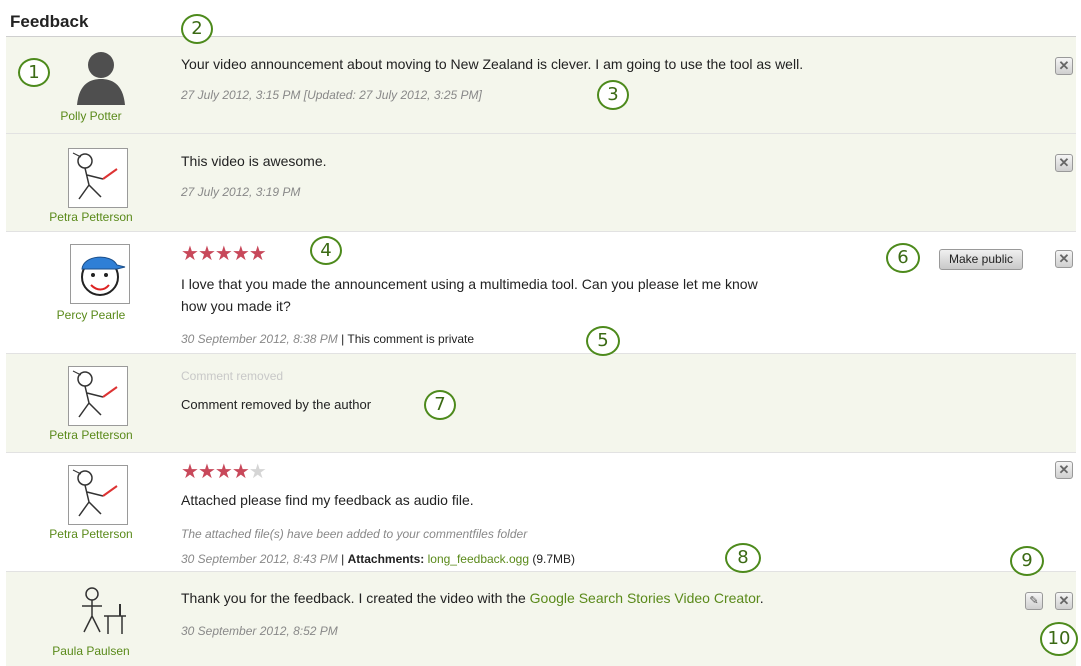  I want to click on attachments-label: Attachments:, so click(386, 559).